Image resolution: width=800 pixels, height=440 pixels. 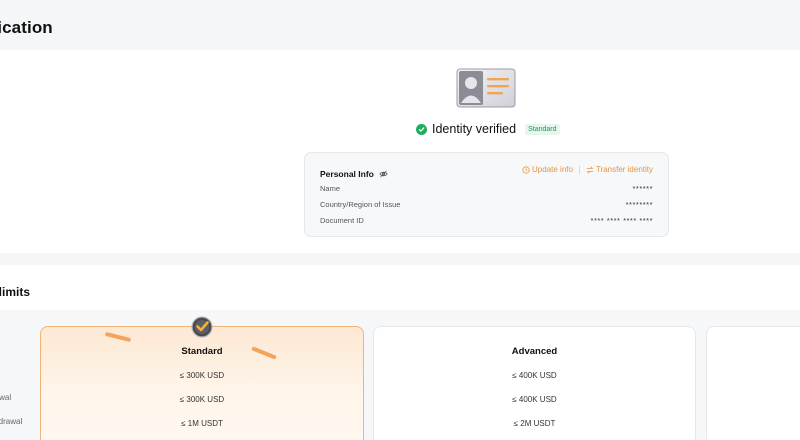 What do you see at coordinates (534, 423) in the screenshot?
I see `tier-value: ≤ 2M USDT` at bounding box center [534, 423].